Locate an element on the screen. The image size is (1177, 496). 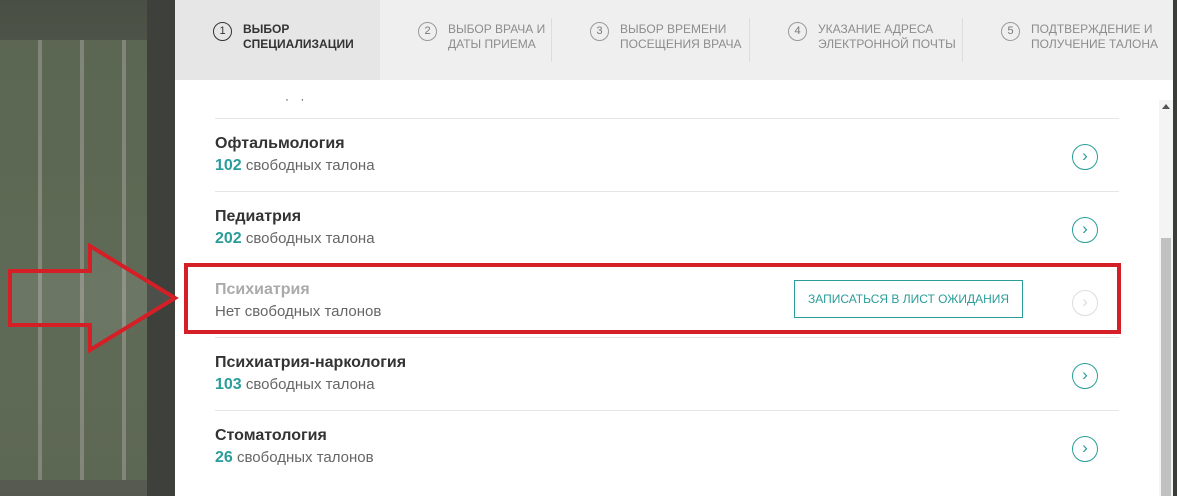
ticket-count: 102 свободных талона is located at coordinates (295, 166).